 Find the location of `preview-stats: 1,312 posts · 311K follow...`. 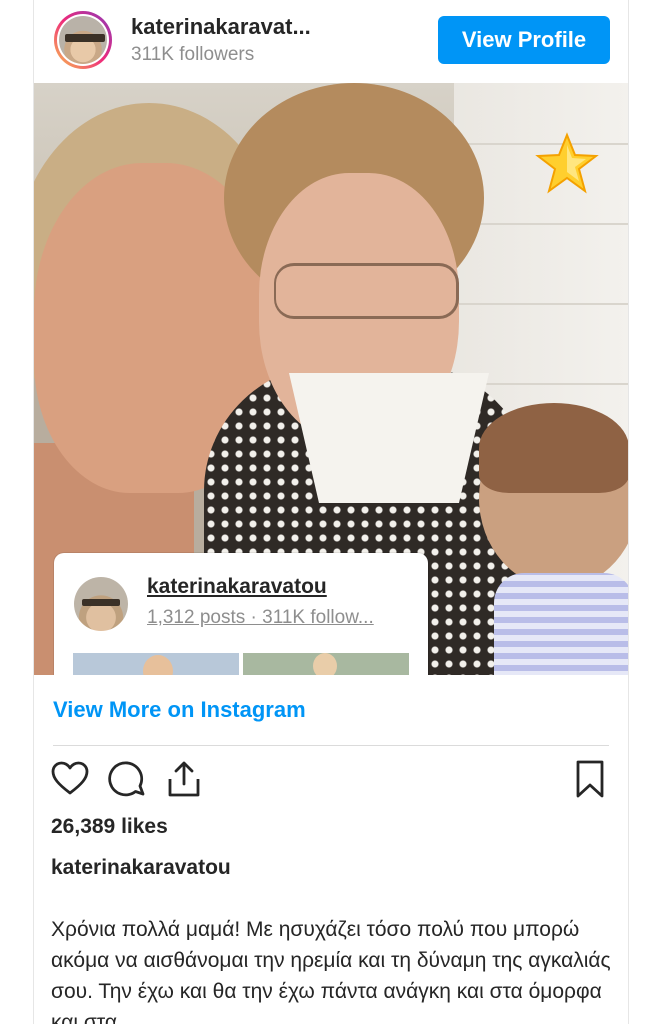

preview-stats: 1,312 posts · 311K follow... is located at coordinates (260, 618).